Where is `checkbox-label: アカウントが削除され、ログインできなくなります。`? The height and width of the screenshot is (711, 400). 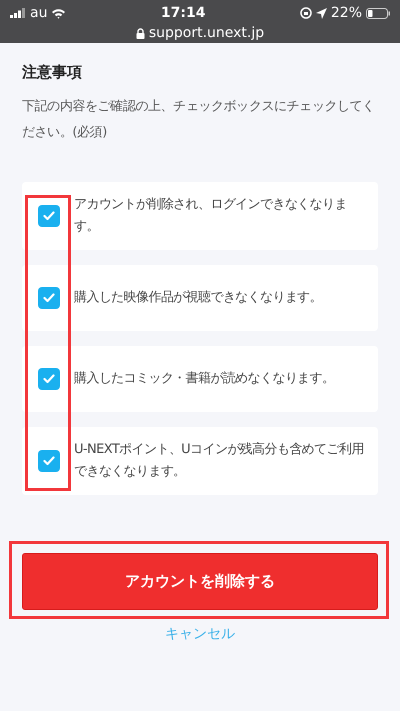 checkbox-label: アカウントが削除され、ログインできなくなります。 is located at coordinates (211, 216).